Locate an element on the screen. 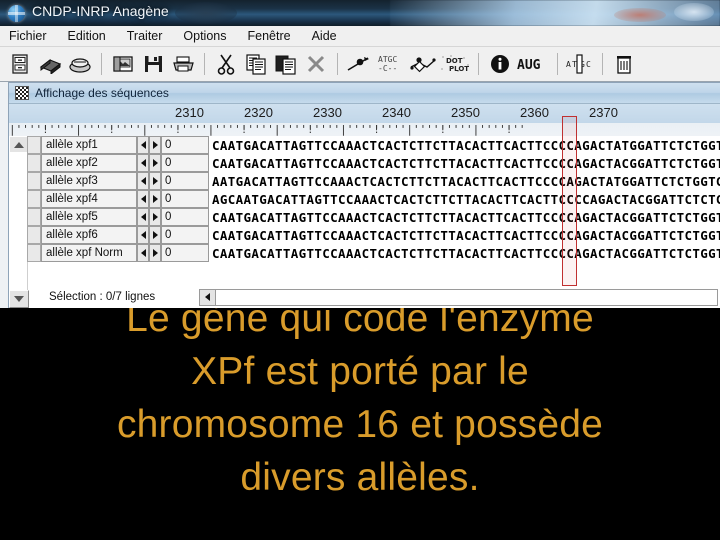 This screenshot has width=720, height=540. delete-x-icon is located at coordinates (316, 64).